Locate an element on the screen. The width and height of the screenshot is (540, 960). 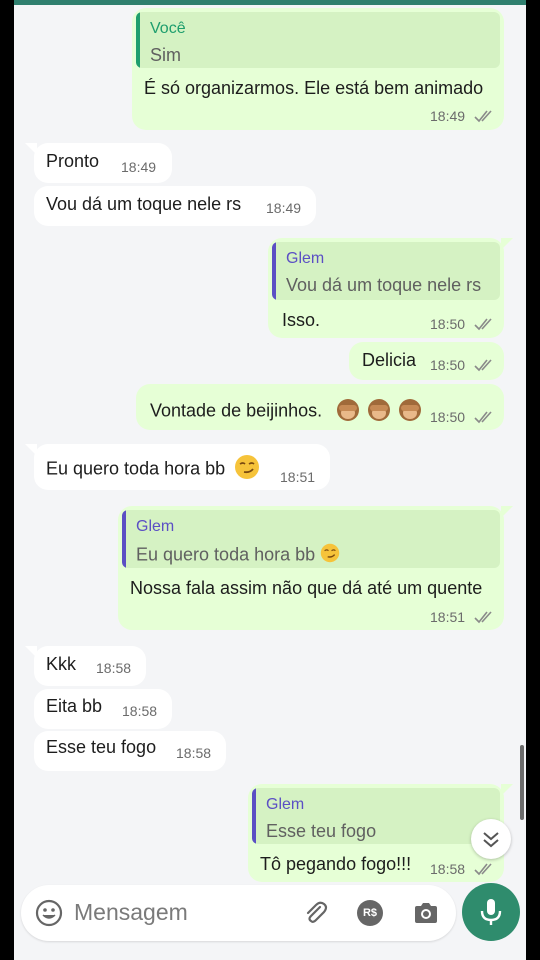
quote-text-body: Eu quero toda hora bb is located at coordinates (226, 554).